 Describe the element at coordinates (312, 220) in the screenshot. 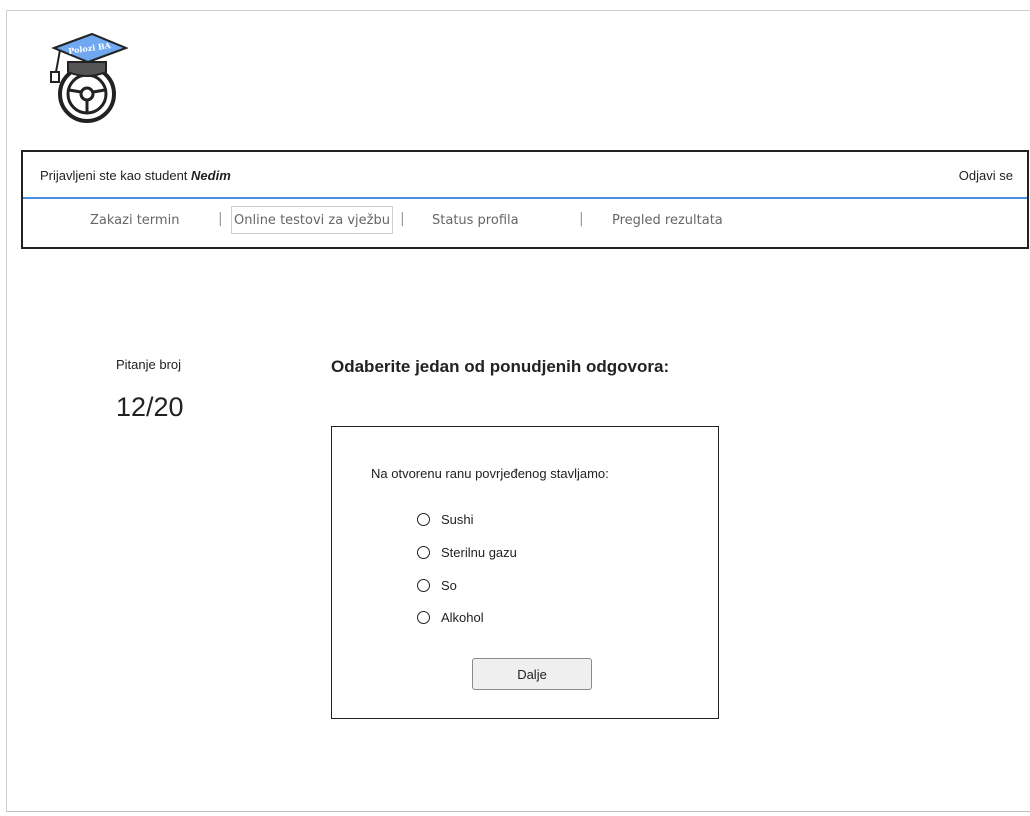

I see `menu-item-online-tests: Online testovi za vježbu` at that location.